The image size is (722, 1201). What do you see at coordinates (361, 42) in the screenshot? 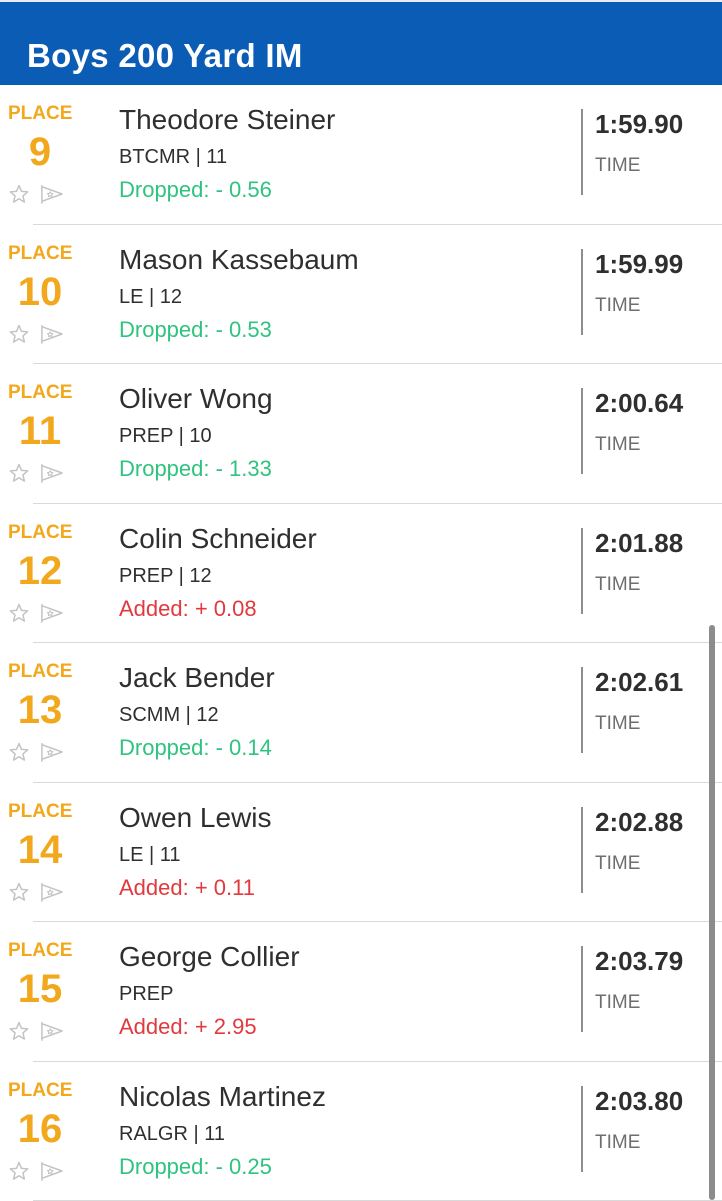
I see `event-header: Boys 200 Yard IM` at bounding box center [361, 42].